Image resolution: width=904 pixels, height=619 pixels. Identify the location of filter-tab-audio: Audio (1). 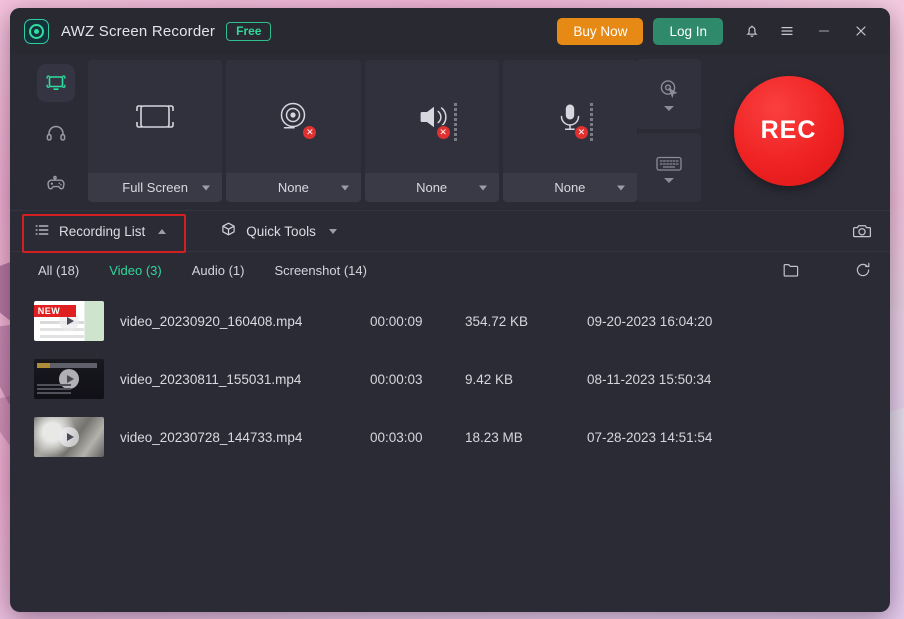
(218, 270).